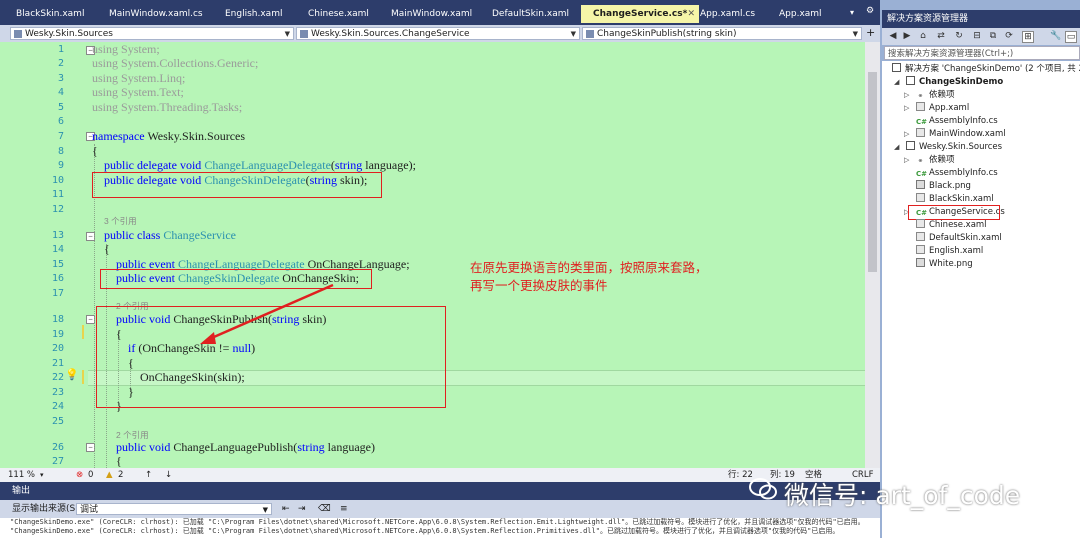  What do you see at coordinates (90, 475) in the screenshot?
I see `error-count: 0` at bounding box center [90, 475].